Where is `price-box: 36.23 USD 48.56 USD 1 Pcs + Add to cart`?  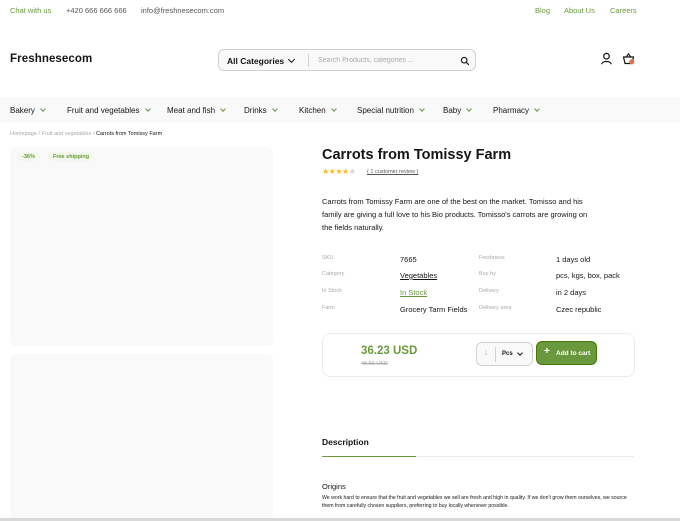
price-box: 36.23 USD 48.56 USD 1 Pcs + Add to cart is located at coordinates (478, 355).